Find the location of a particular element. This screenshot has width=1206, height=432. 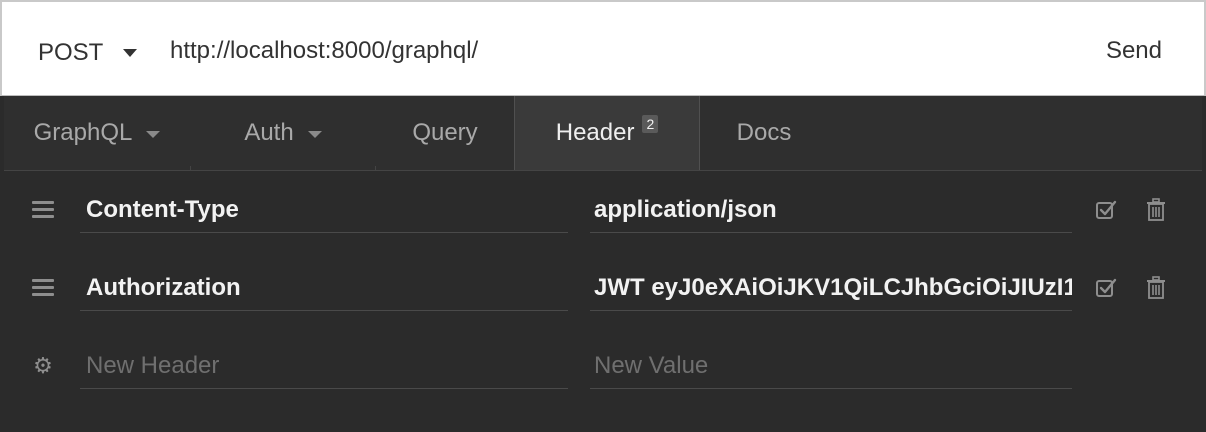

tab-auth-label: Auth is located at coordinates (269, 132).